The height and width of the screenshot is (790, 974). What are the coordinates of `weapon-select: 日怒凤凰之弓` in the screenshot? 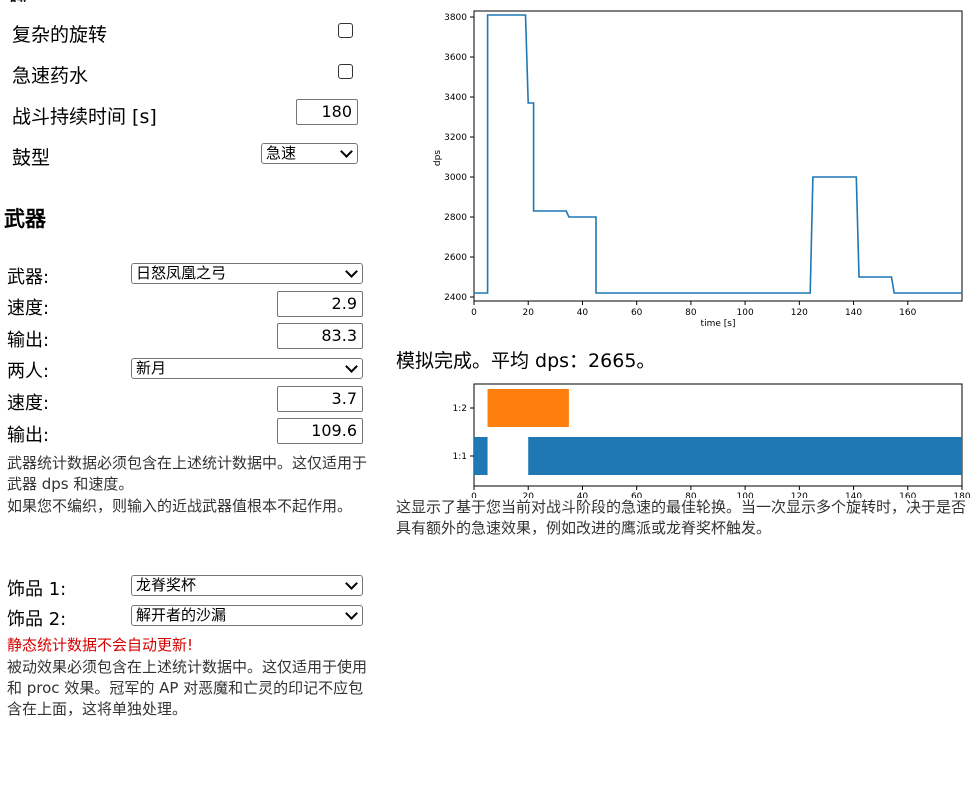 It's located at (247, 273).